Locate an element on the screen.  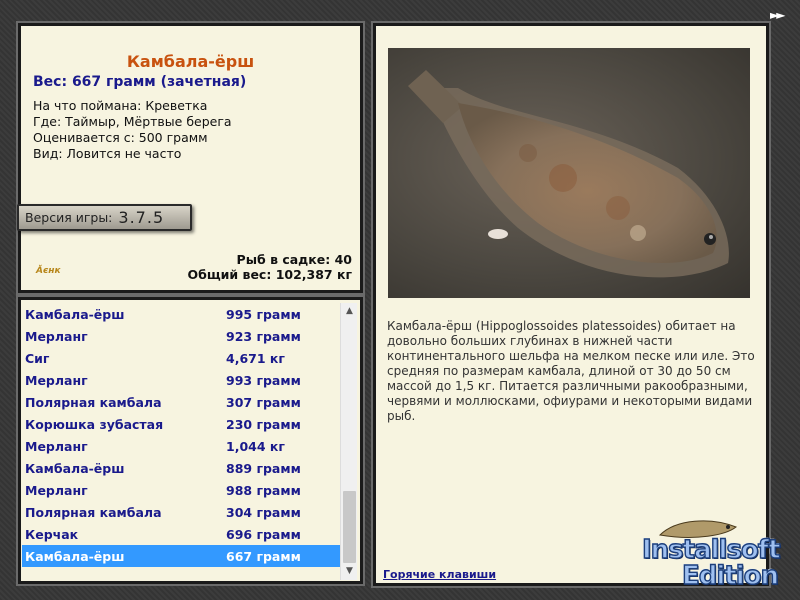
catch-list-row: Полярная камбала 304 грамм is located at coordinates (182, 512).